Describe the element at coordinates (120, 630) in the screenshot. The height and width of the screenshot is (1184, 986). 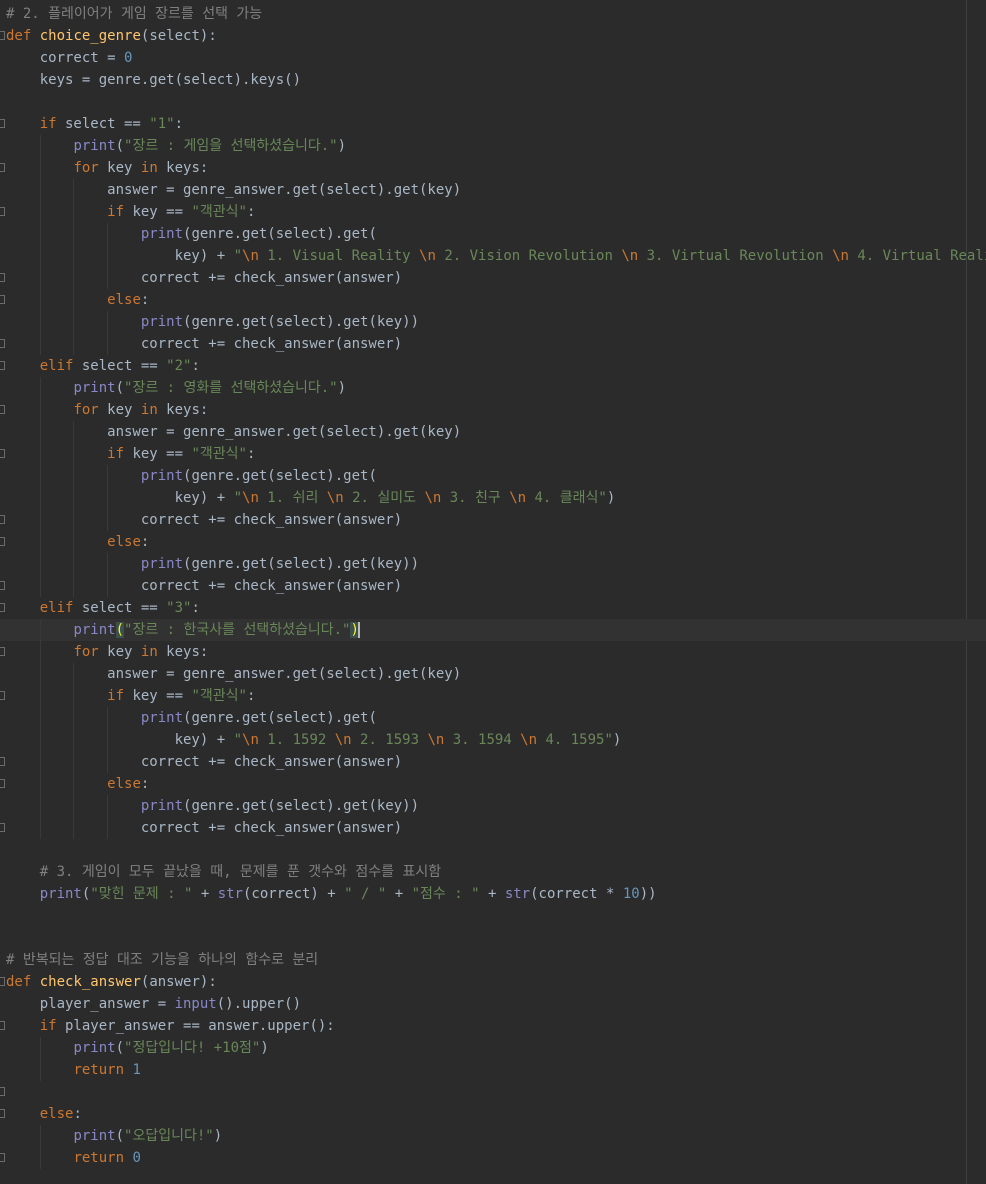
I see `paren-match: (` at that location.